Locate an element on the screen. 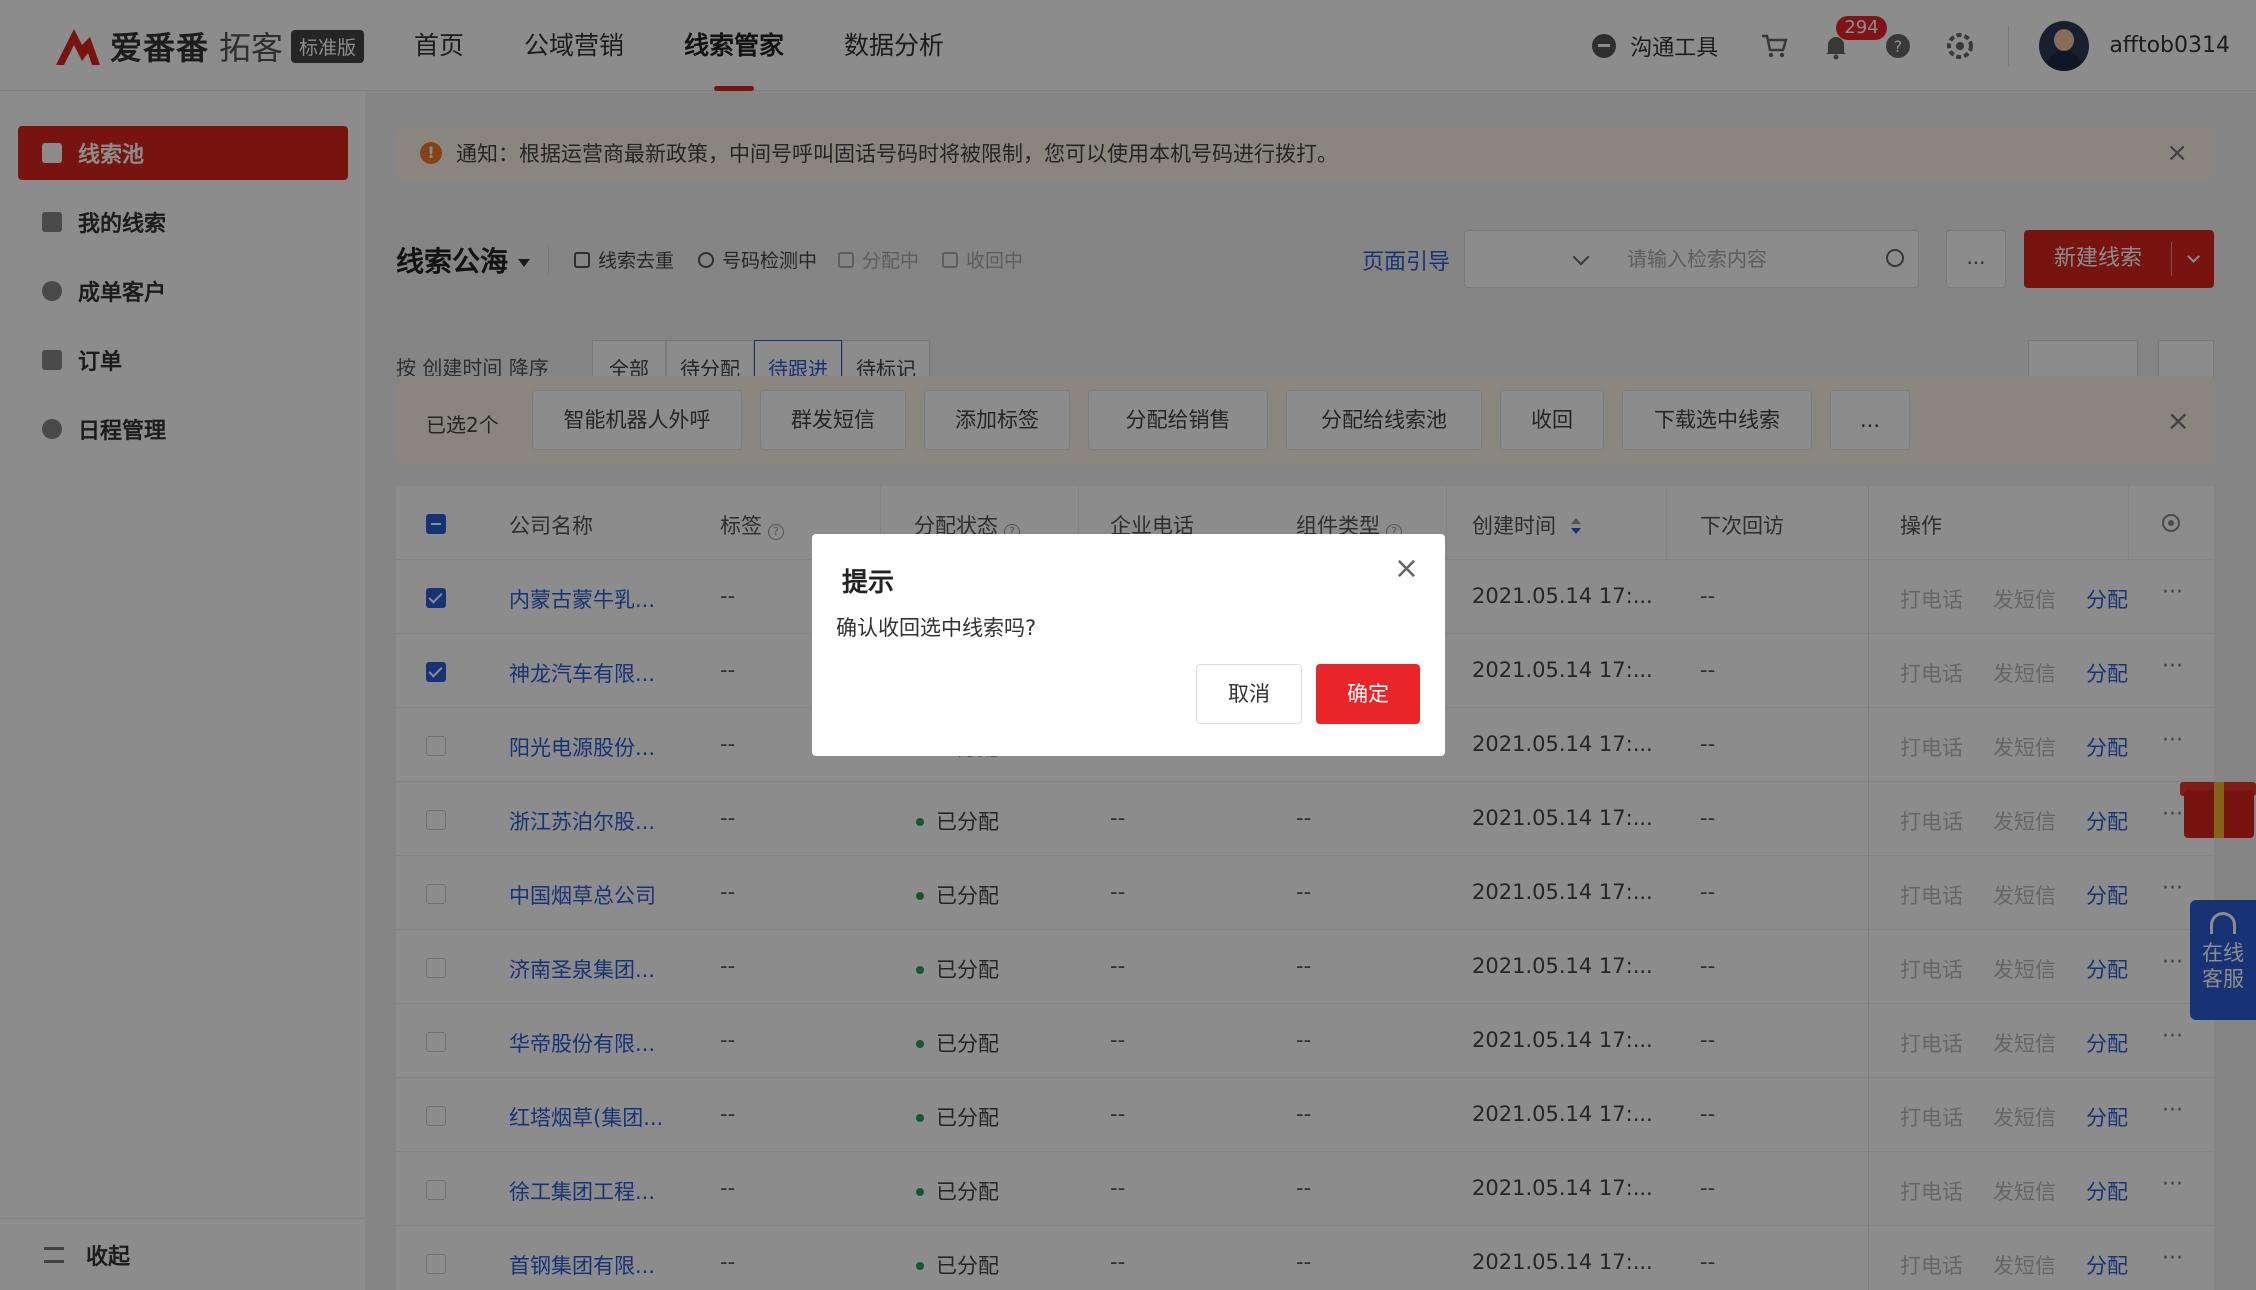 The height and width of the screenshot is (1290, 2256). confirm-dialog: 提示 × 确认收回选中线索吗? 取消 确定 is located at coordinates (1128, 645).